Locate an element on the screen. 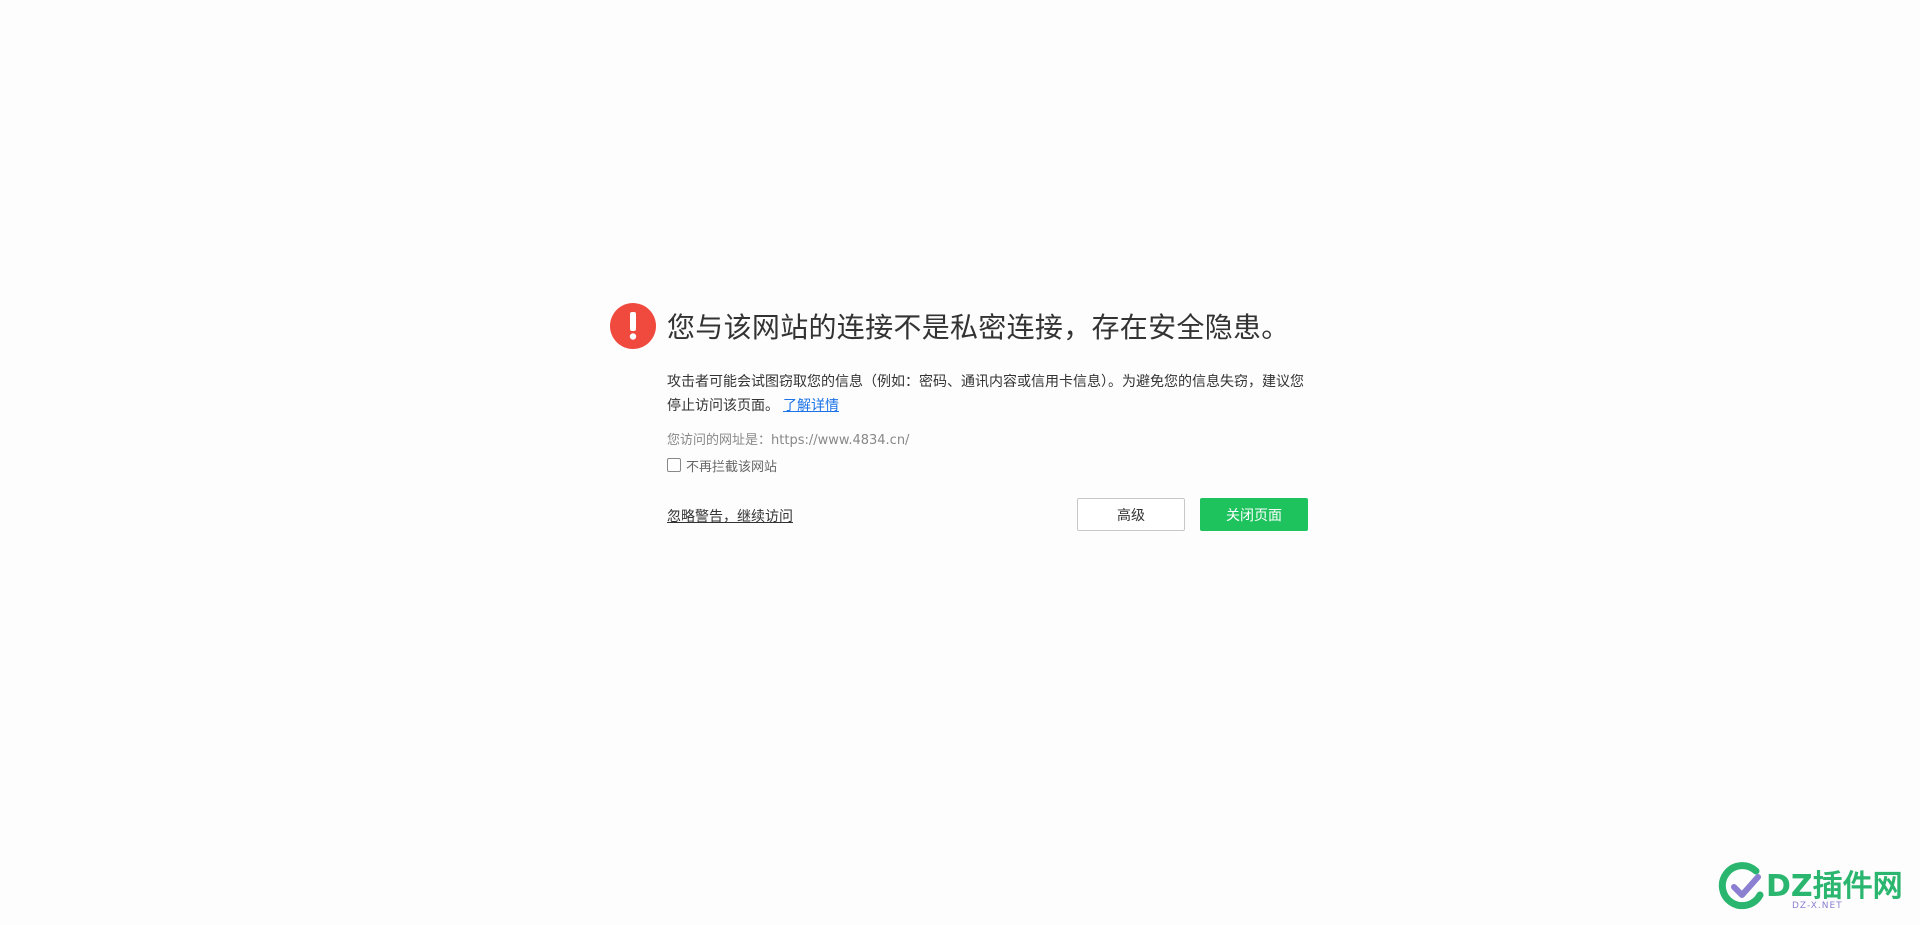  title-row: 您与该网站的连接不是私密连接，存在安全隐患。 is located at coordinates (960, 326).